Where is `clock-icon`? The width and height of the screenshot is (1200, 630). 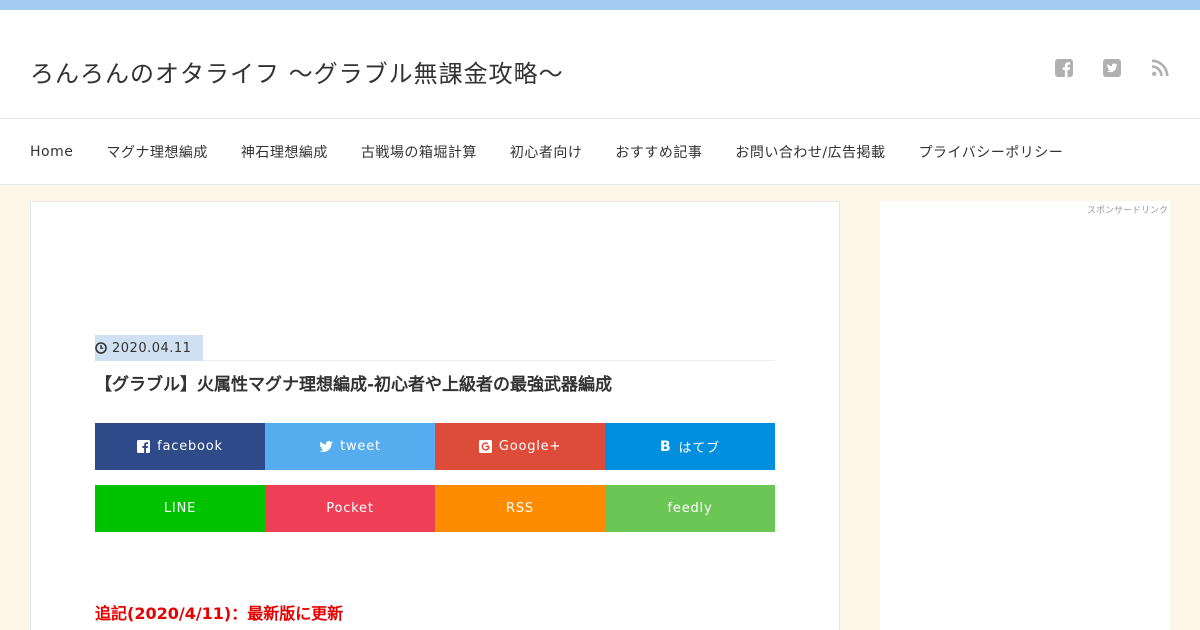 clock-icon is located at coordinates (101, 348).